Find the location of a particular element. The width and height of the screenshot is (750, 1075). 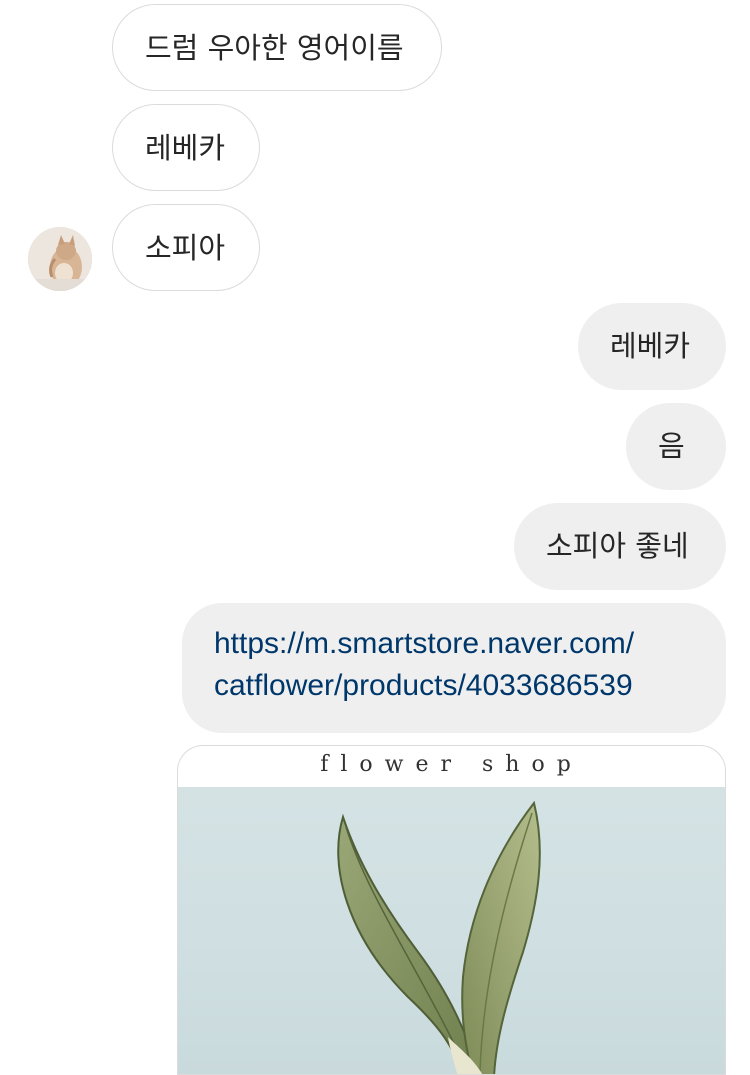

message-text: 음 is located at coordinates (671, 446).